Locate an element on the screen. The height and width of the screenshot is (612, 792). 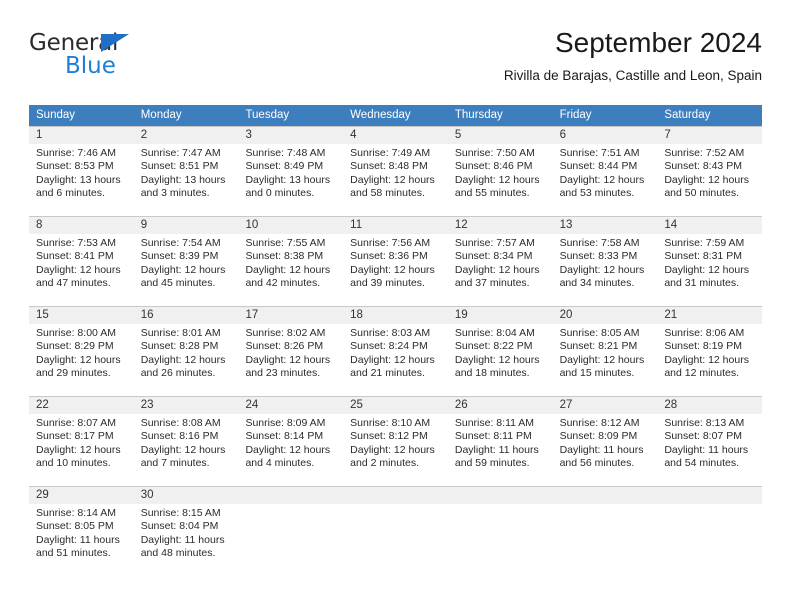
day-number: 9 is located at coordinates (186, 225).